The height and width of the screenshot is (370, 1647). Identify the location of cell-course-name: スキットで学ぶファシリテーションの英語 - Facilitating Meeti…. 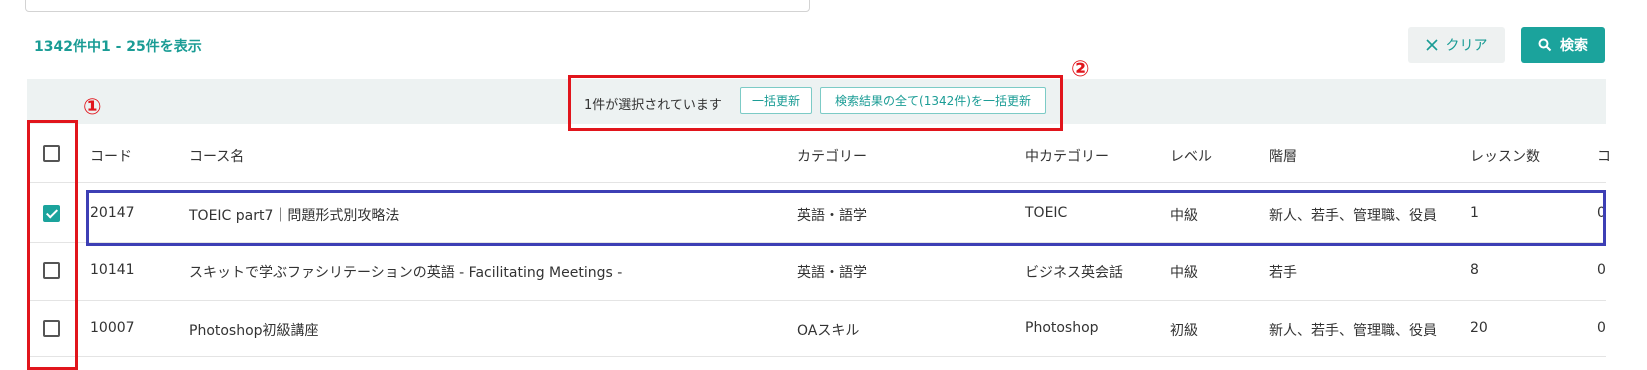
(405, 272).